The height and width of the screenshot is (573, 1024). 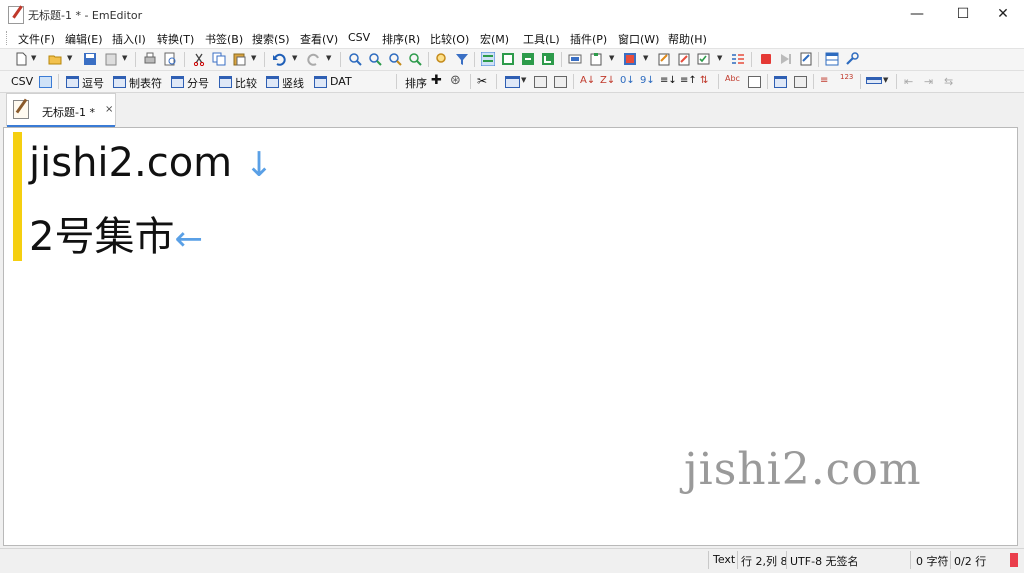 What do you see at coordinates (832, 59) in the screenshot?
I see `window-split-icon` at bounding box center [832, 59].